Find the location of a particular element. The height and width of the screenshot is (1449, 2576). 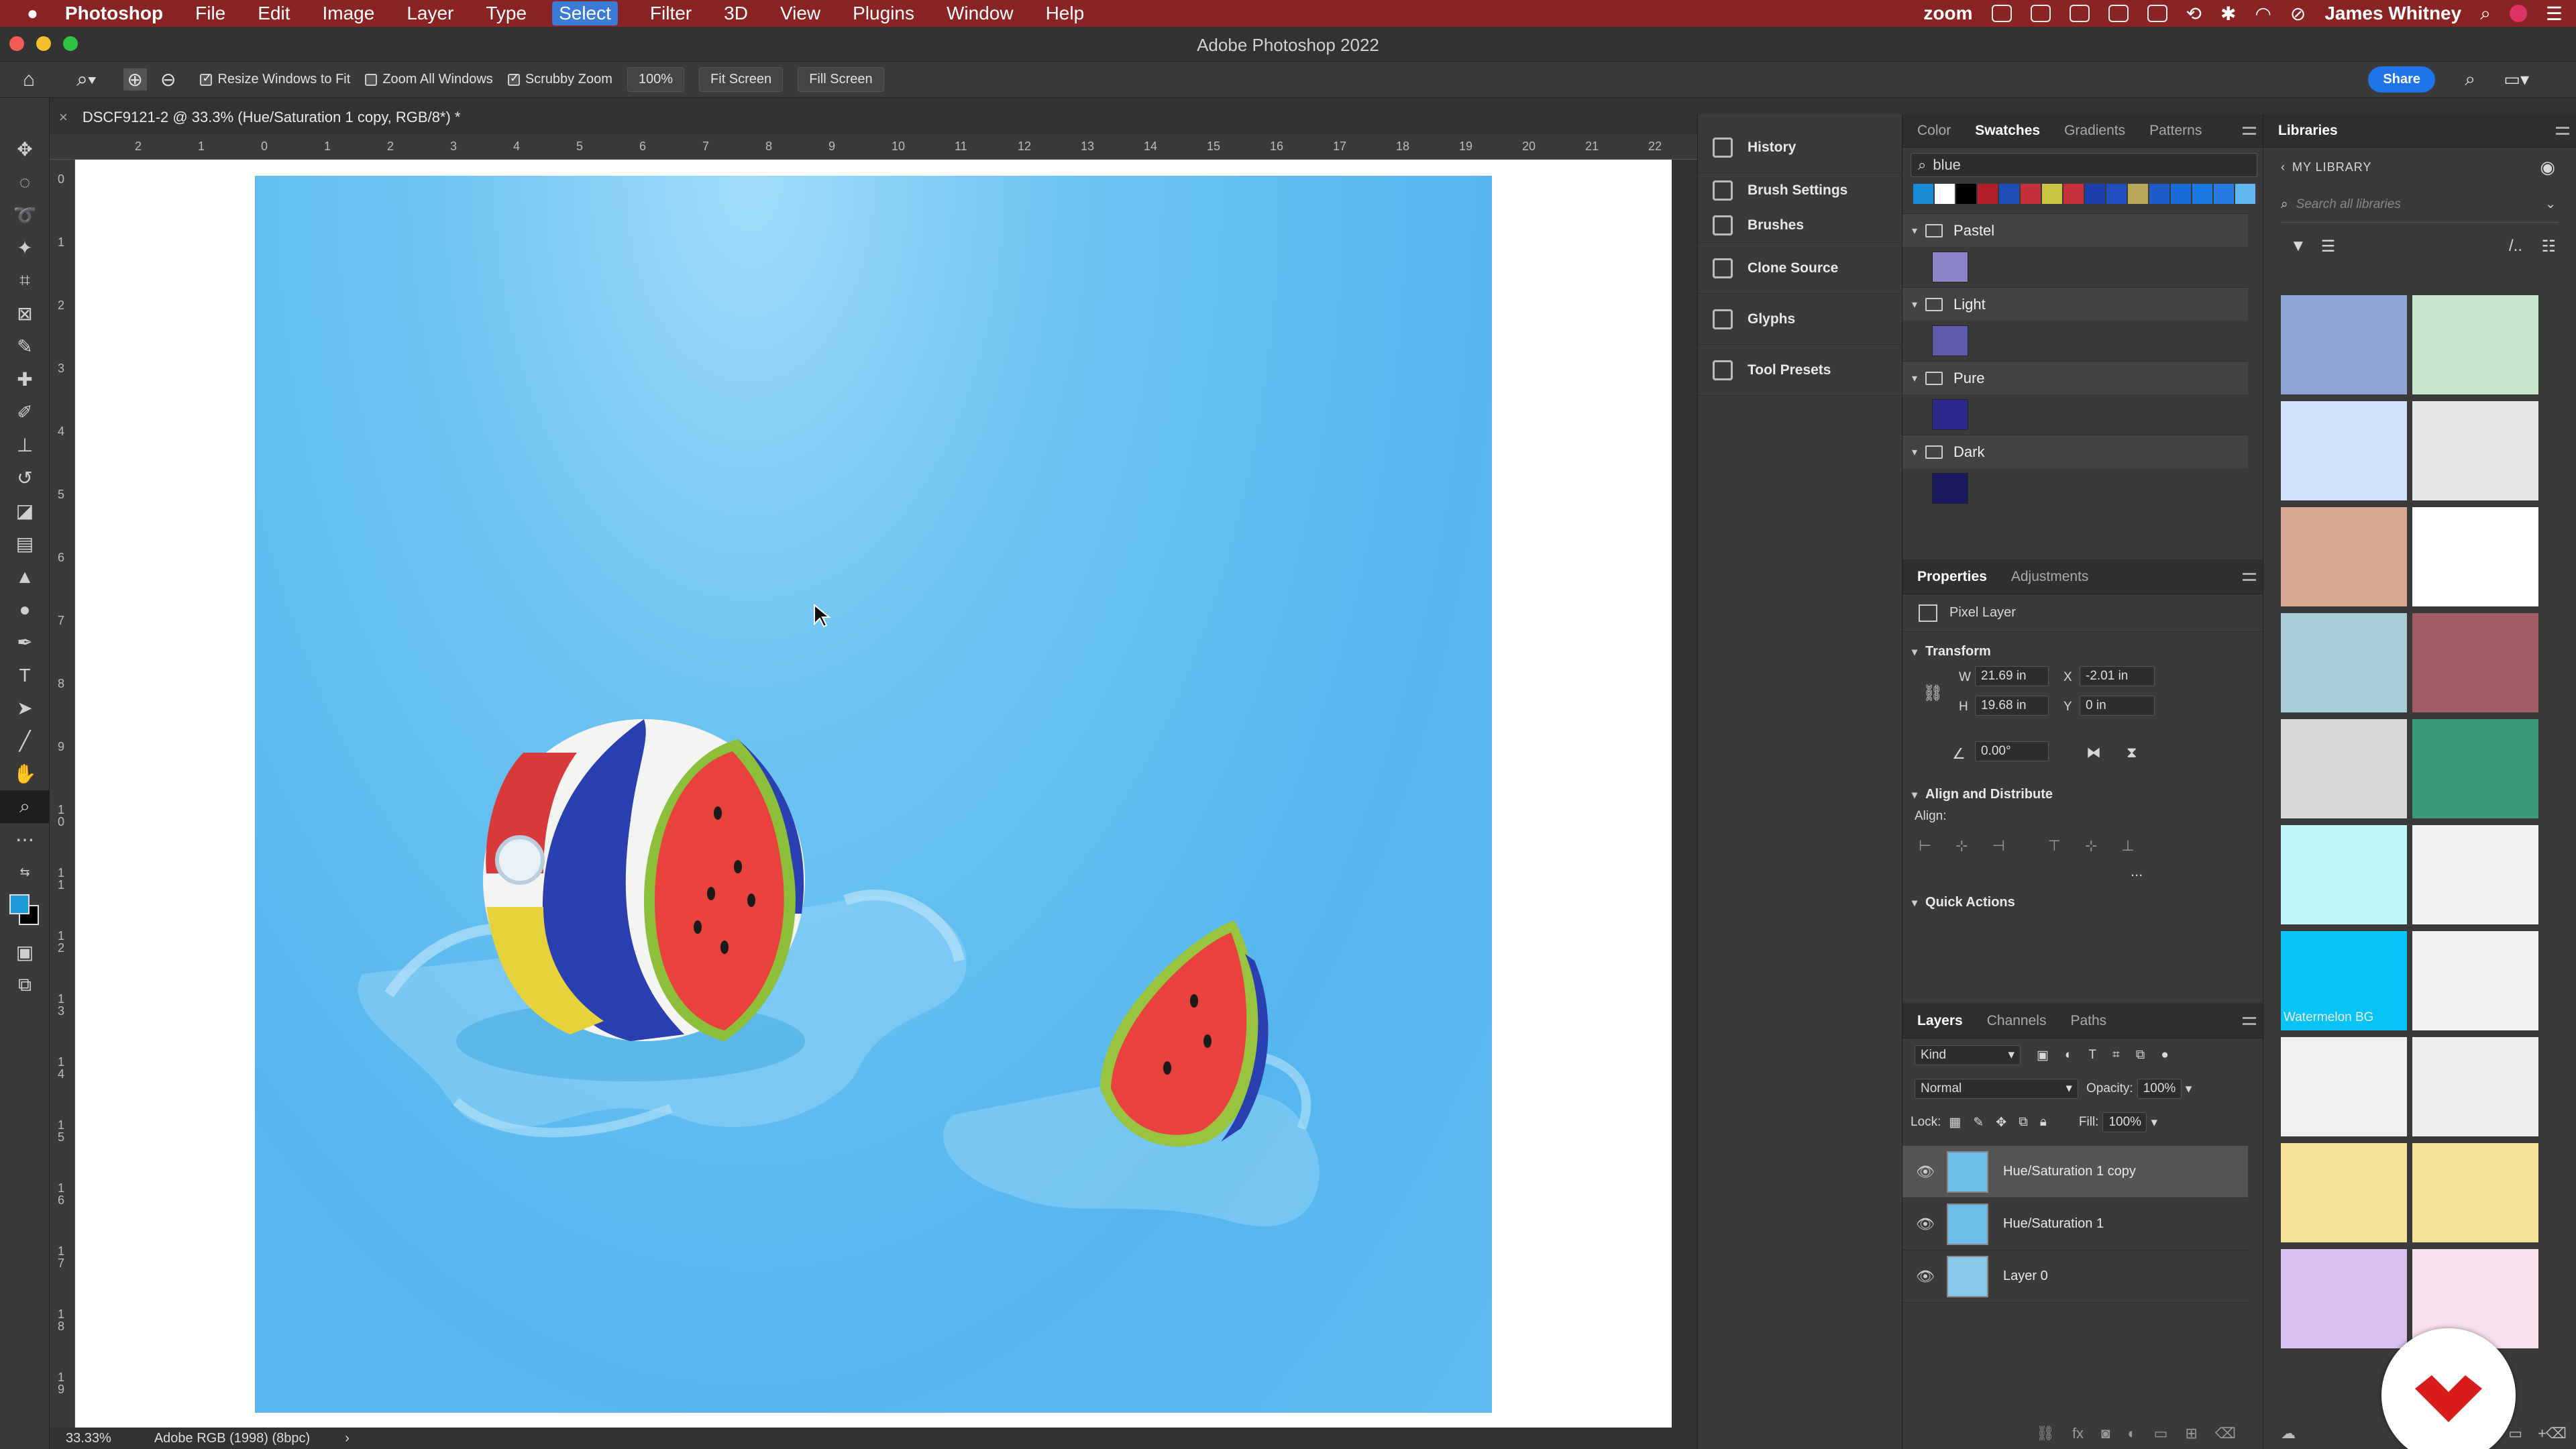

layer-name: Layer 0 is located at coordinates (2025, 1276).